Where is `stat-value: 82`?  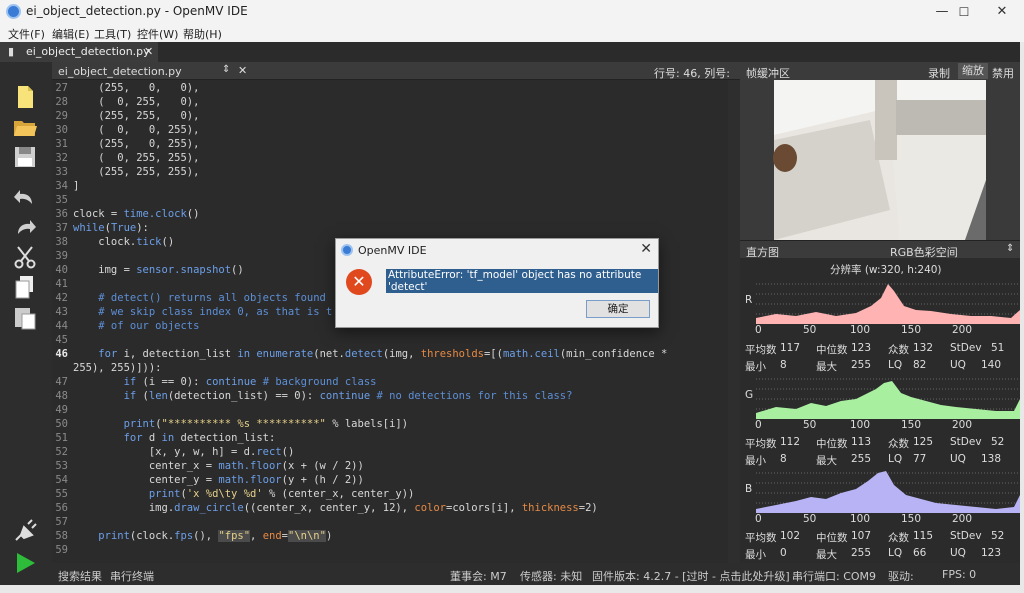 stat-value: 82 is located at coordinates (920, 365).